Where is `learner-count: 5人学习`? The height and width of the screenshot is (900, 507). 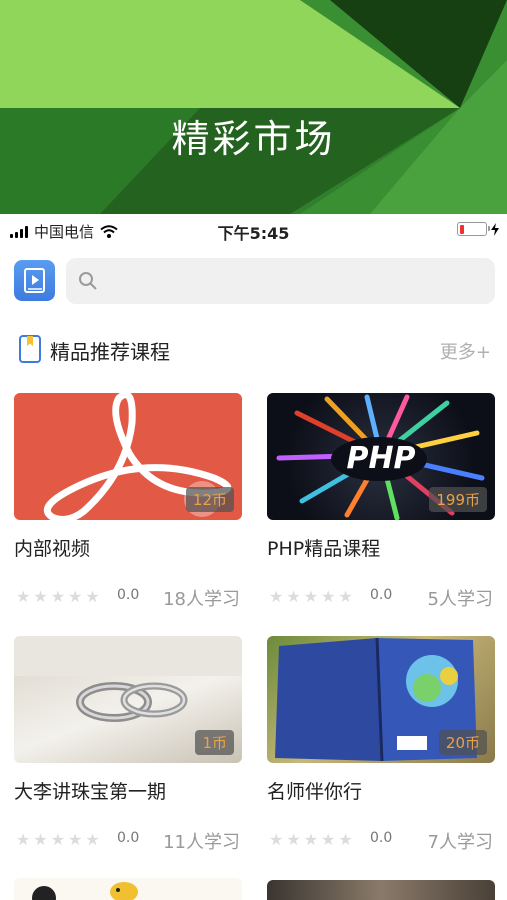
learner-count: 5人学习 is located at coordinates (460, 599).